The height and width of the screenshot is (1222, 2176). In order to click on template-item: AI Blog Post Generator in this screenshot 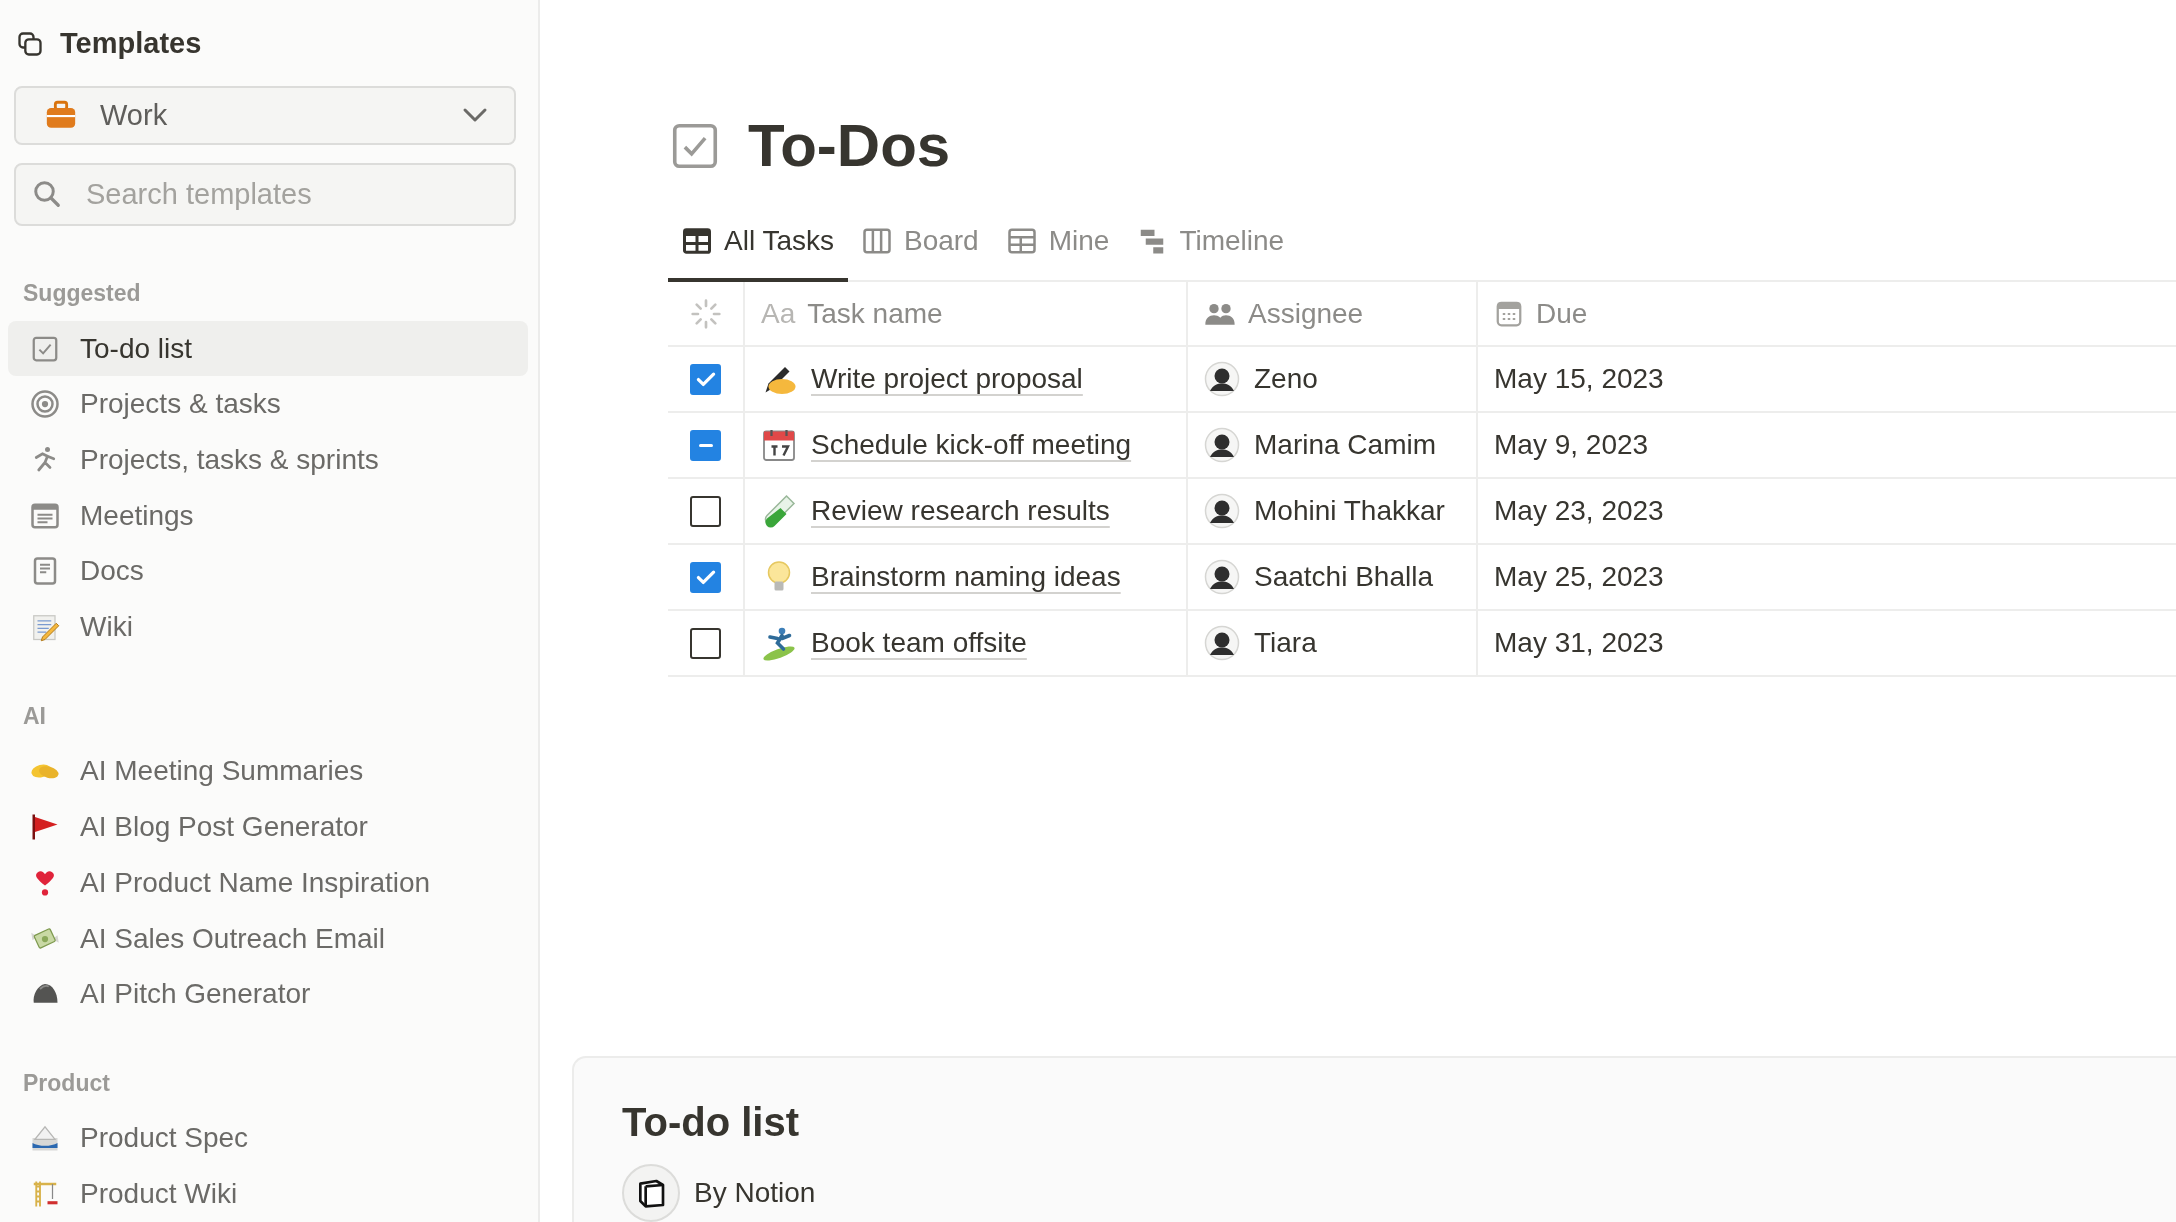, I will do `click(268, 827)`.